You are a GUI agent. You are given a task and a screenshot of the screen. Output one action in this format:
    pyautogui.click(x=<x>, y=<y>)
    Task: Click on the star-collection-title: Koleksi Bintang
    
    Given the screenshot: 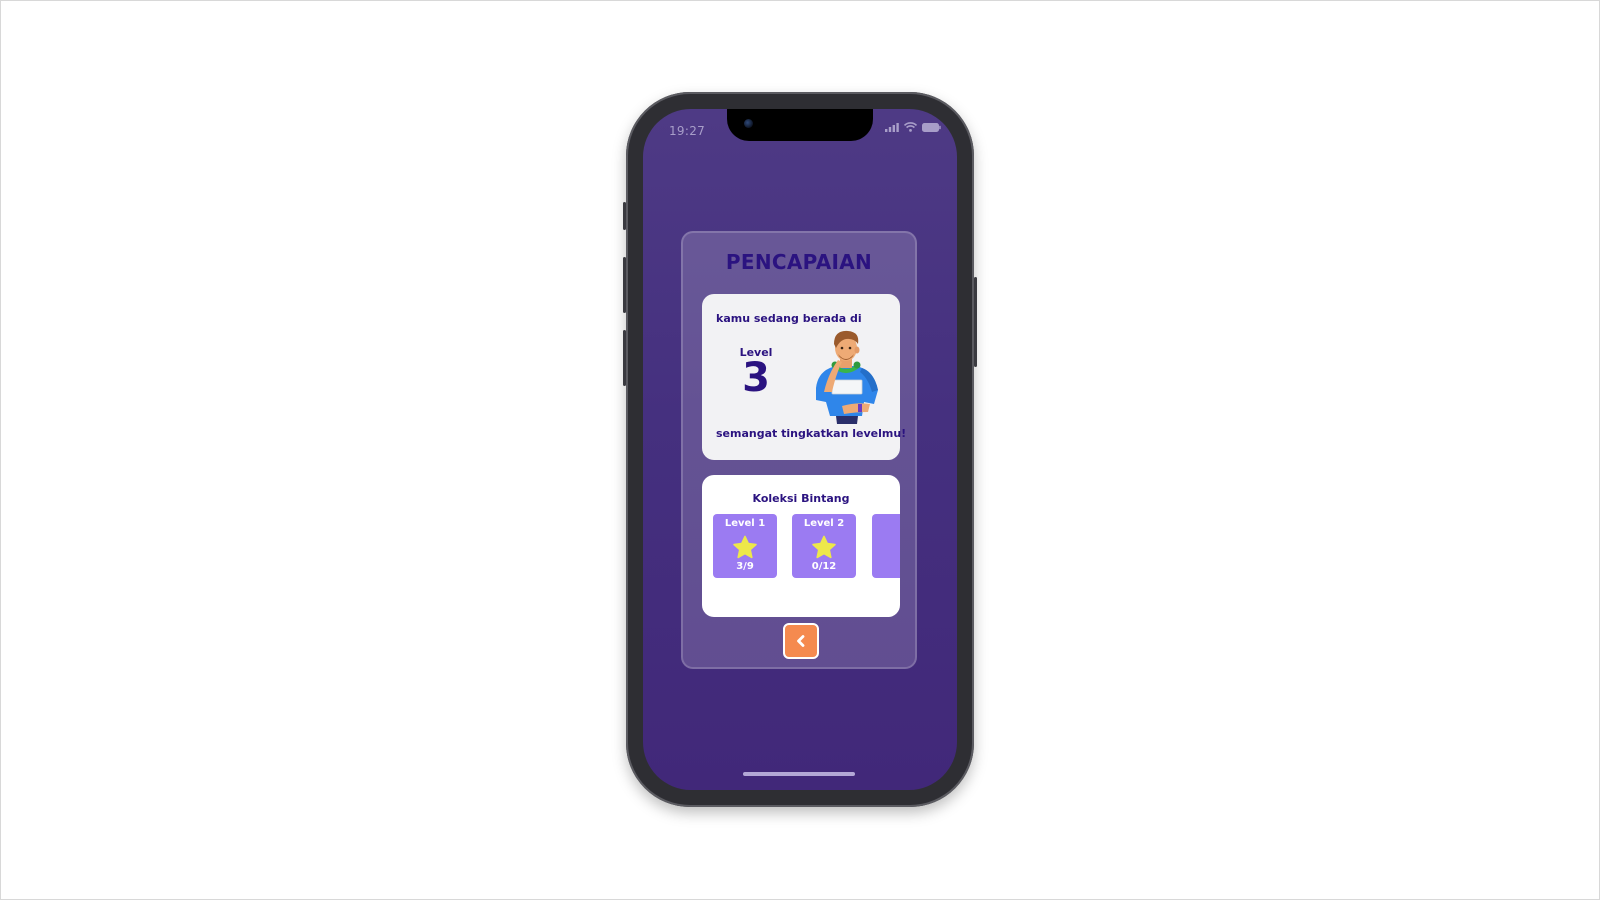 What is the action you would take?
    pyautogui.click(x=801, y=498)
    